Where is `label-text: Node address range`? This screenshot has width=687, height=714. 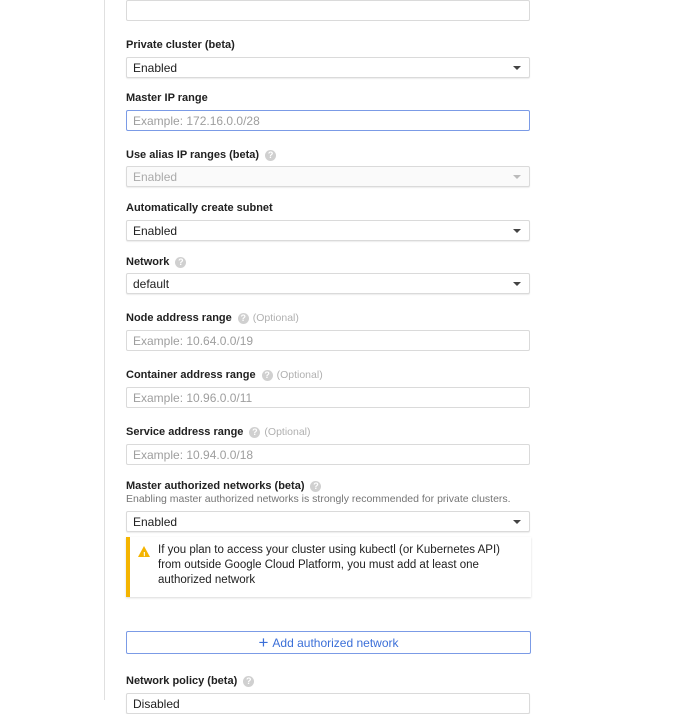
label-text: Node address range is located at coordinates (179, 318).